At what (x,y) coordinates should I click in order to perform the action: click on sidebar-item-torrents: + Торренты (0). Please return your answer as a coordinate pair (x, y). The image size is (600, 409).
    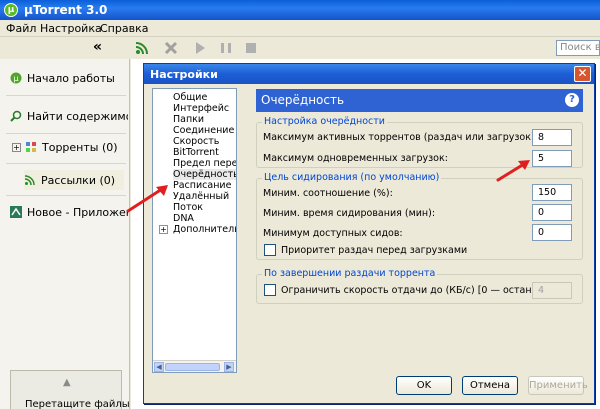
    Looking at the image, I should click on (71, 147).